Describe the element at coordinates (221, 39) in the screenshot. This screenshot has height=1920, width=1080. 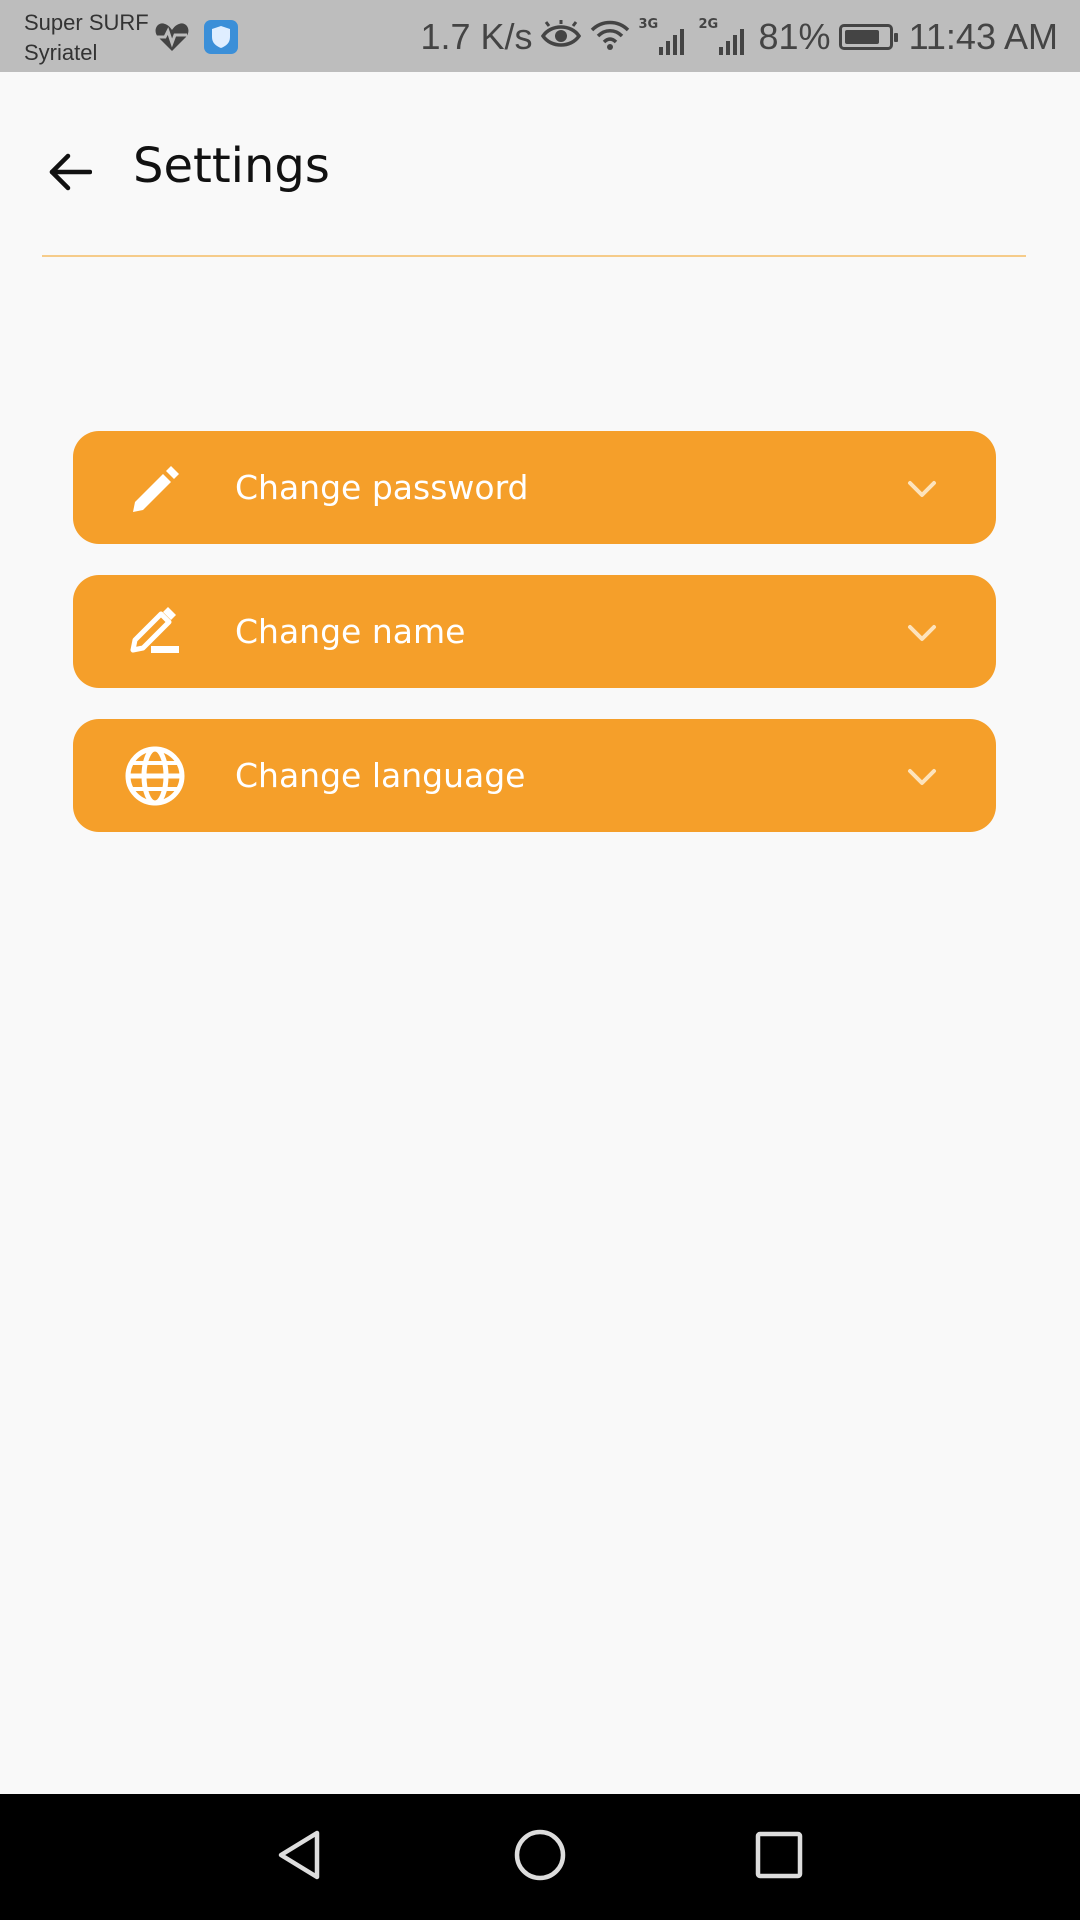
I see `shield-app-icon` at that location.